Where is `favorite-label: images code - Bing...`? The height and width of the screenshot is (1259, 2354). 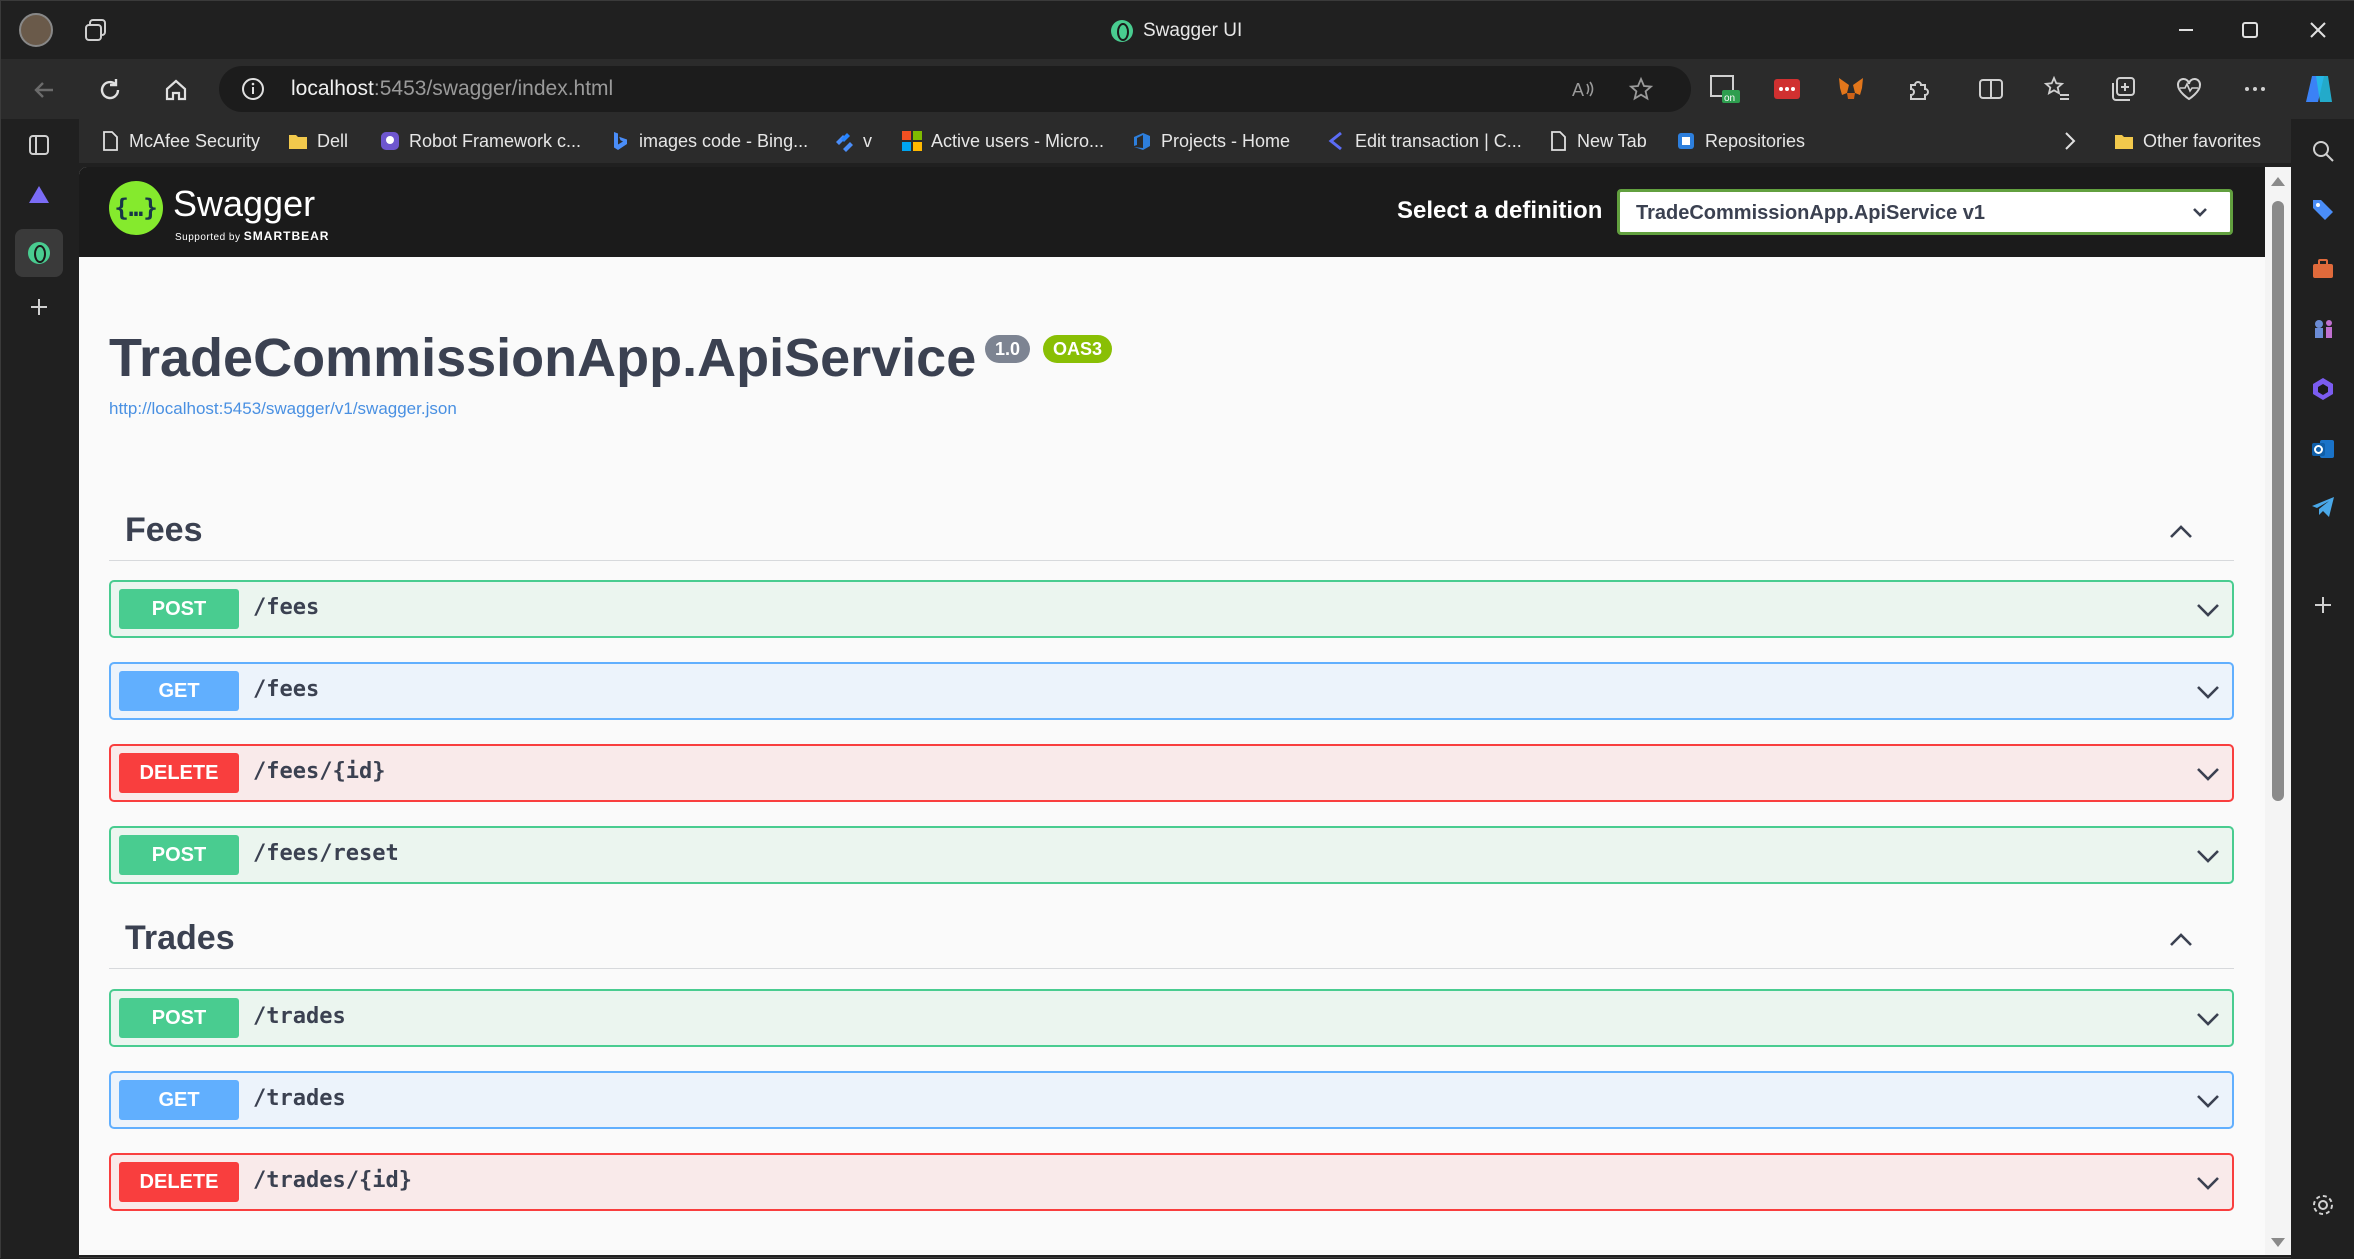 favorite-label: images code - Bing... is located at coordinates (724, 140).